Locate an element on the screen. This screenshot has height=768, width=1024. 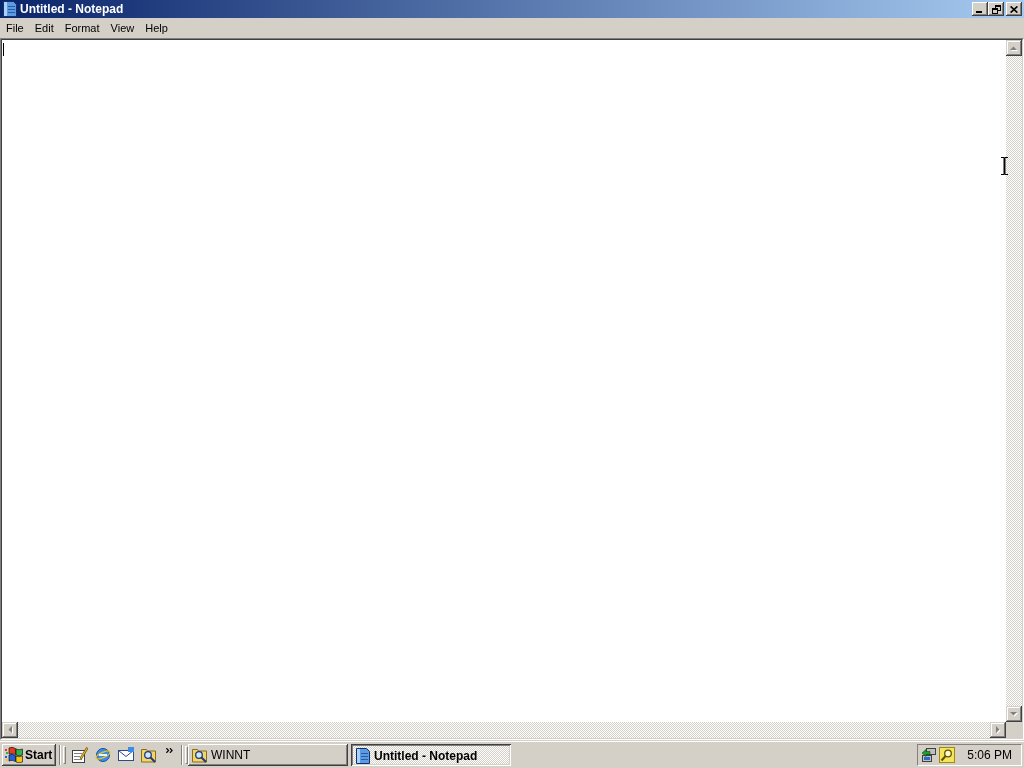
scroll-right-button is located at coordinates (998, 730).